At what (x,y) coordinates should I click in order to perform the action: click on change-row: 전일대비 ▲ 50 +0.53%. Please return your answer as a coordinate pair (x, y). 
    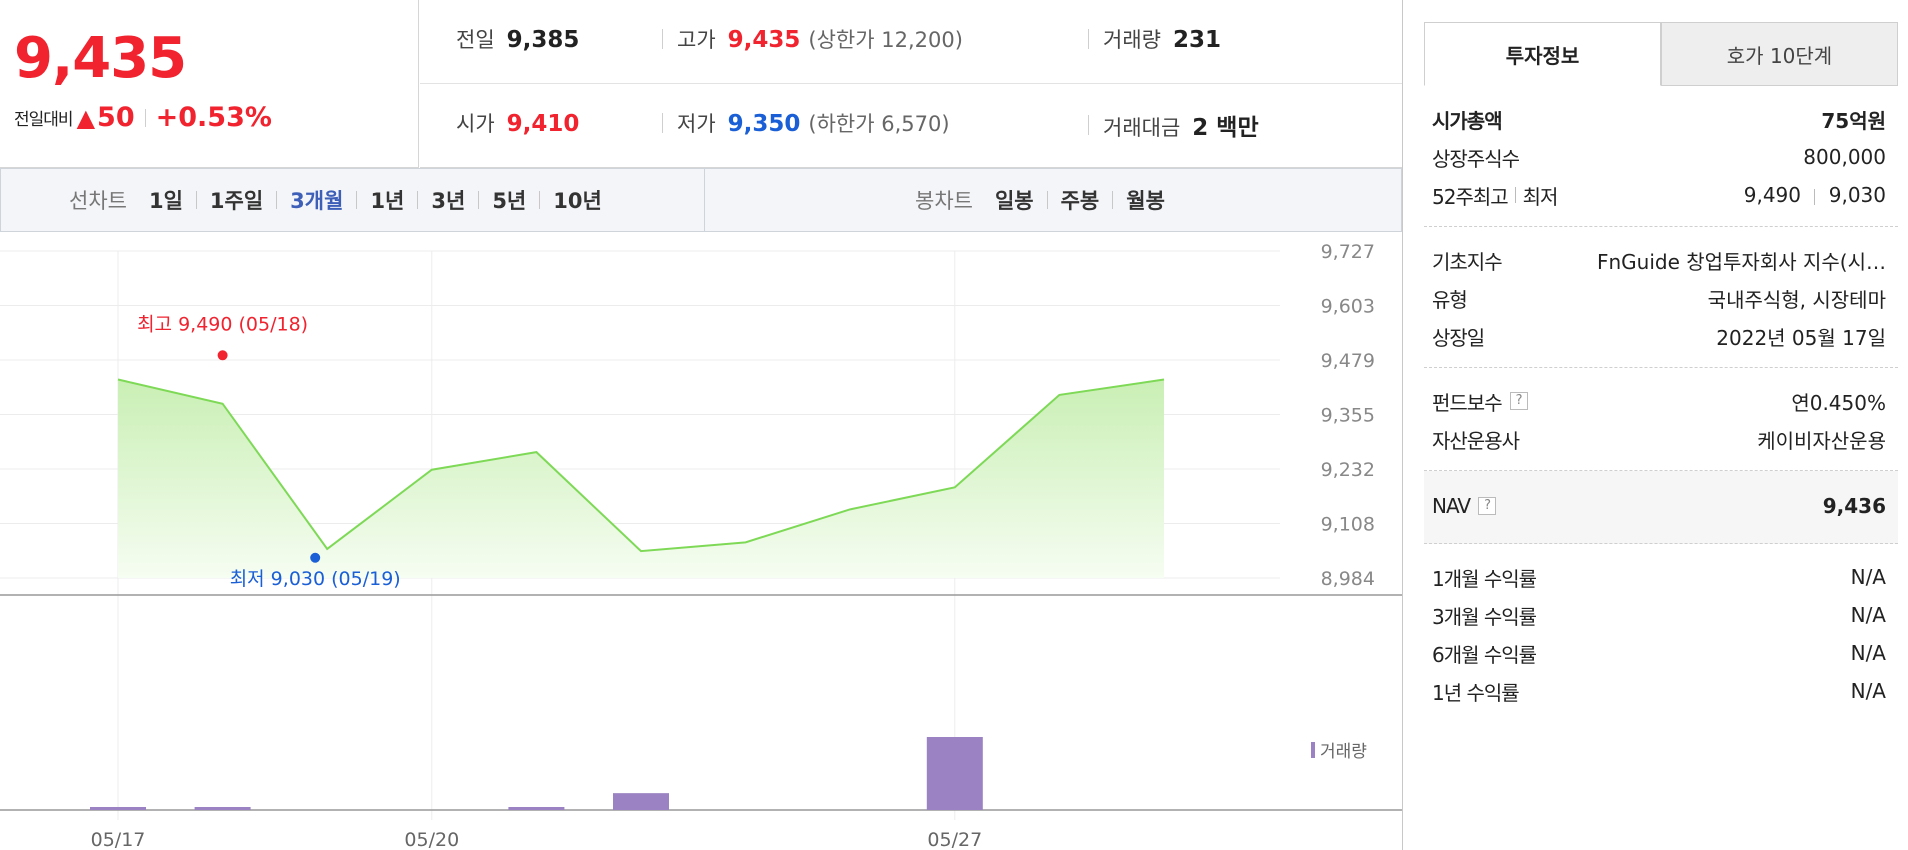
    Looking at the image, I should click on (143, 117).